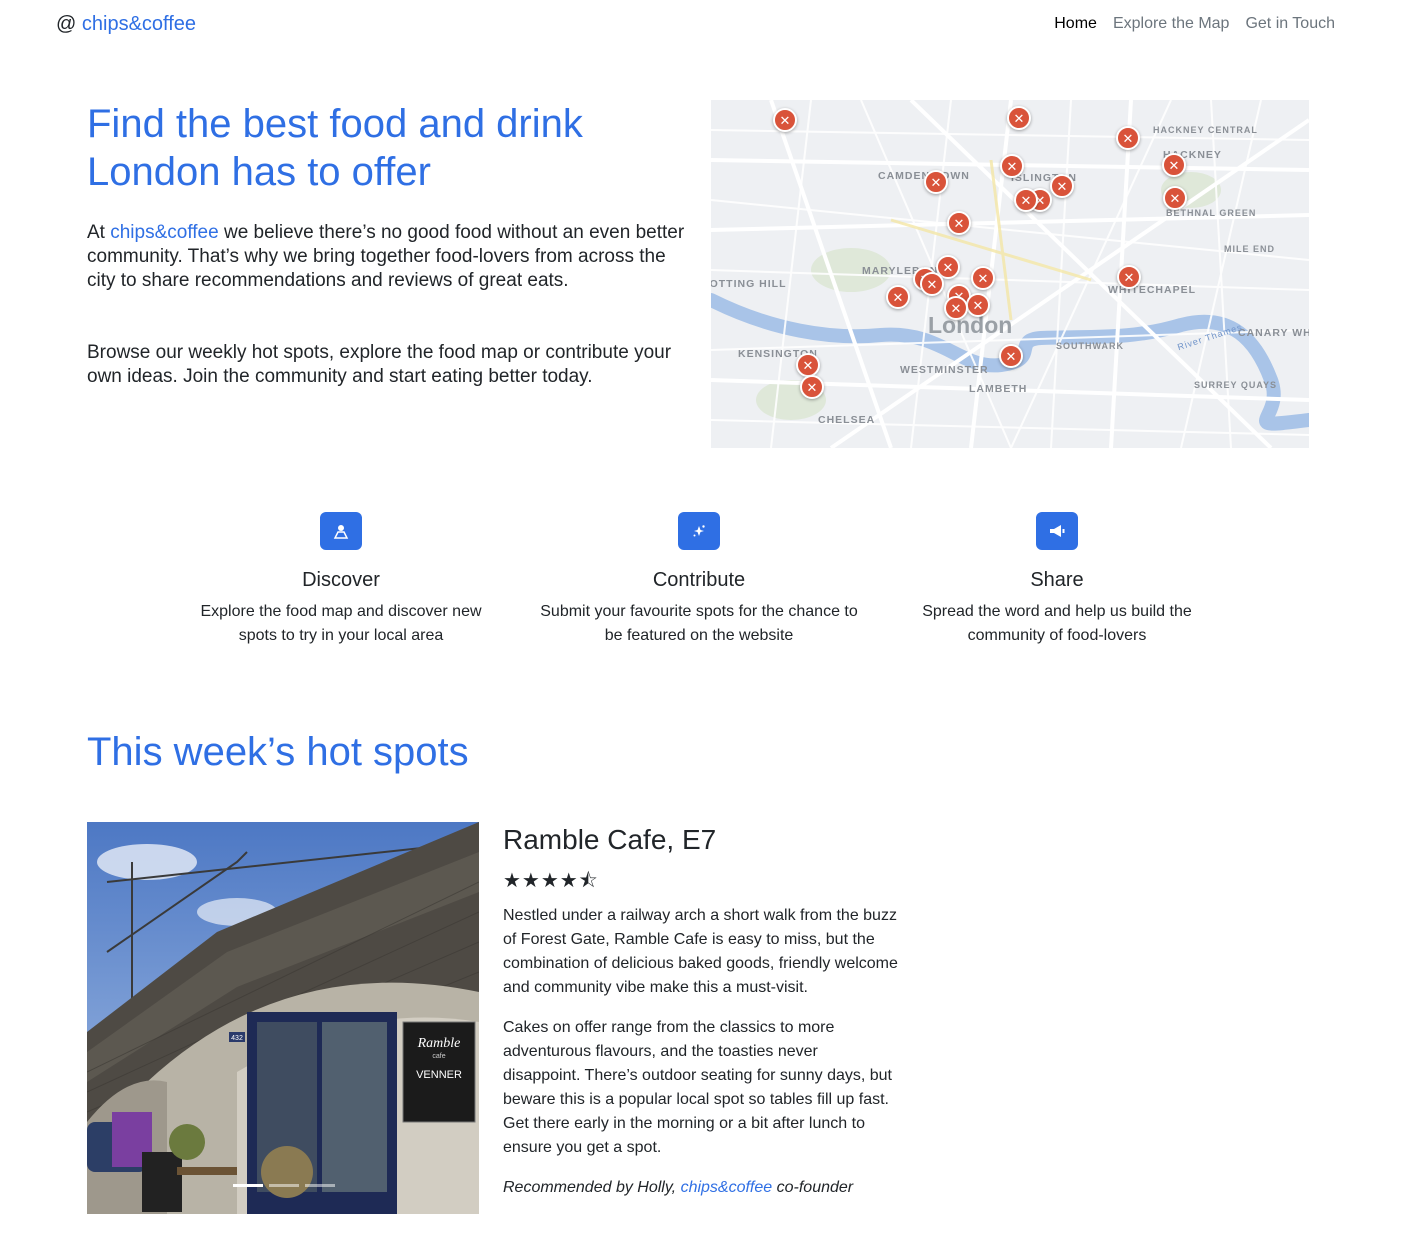 This screenshot has width=1402, height=1244. Describe the element at coordinates (439, 1043) in the screenshot. I see `photo-sign-name: Ramble` at that location.